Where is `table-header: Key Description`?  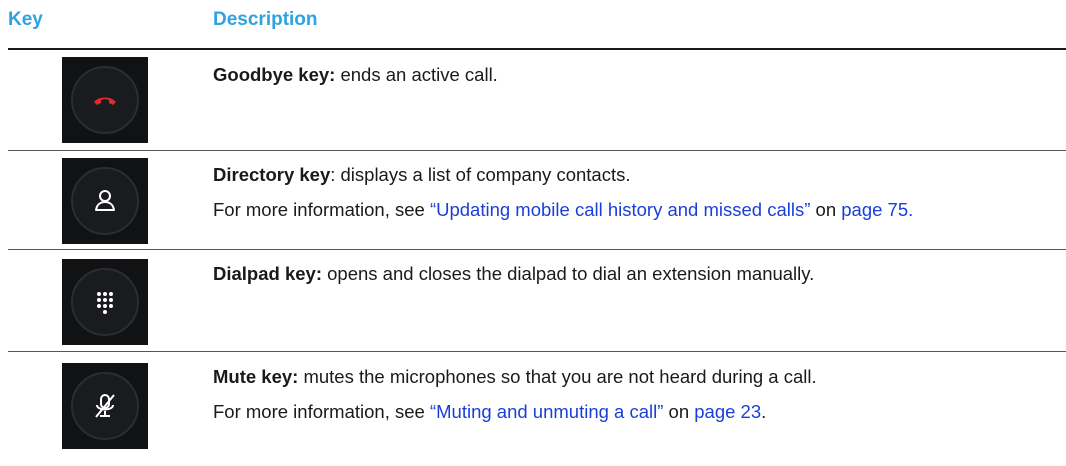 table-header: Key Description is located at coordinates (533, 24).